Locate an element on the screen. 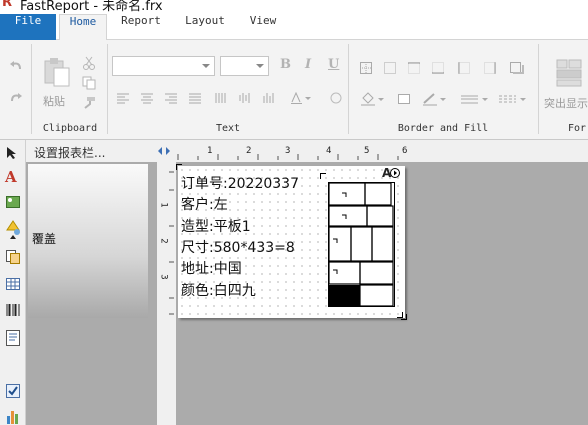  font-name-dropdown is located at coordinates (163, 66).